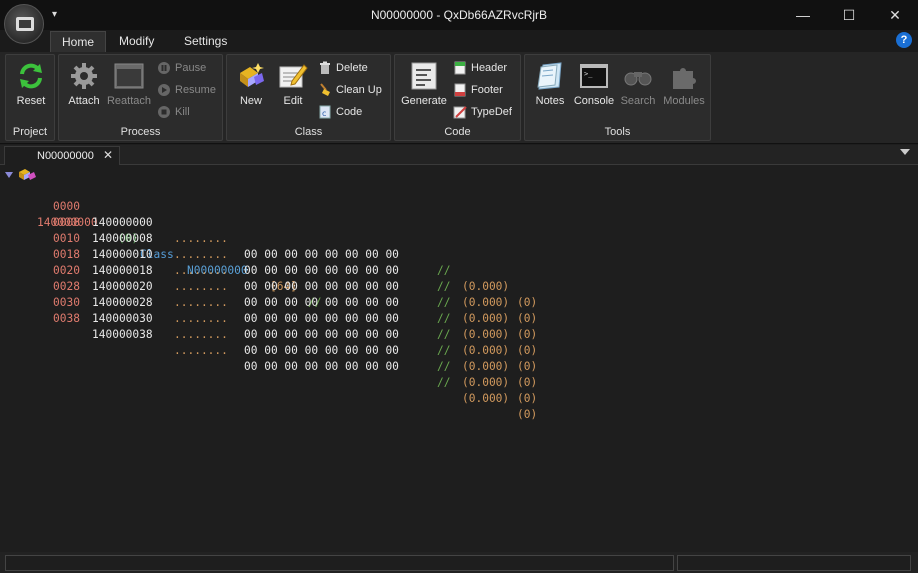  What do you see at coordinates (293, 76) in the screenshot?
I see `edit-pencil-icon` at bounding box center [293, 76].